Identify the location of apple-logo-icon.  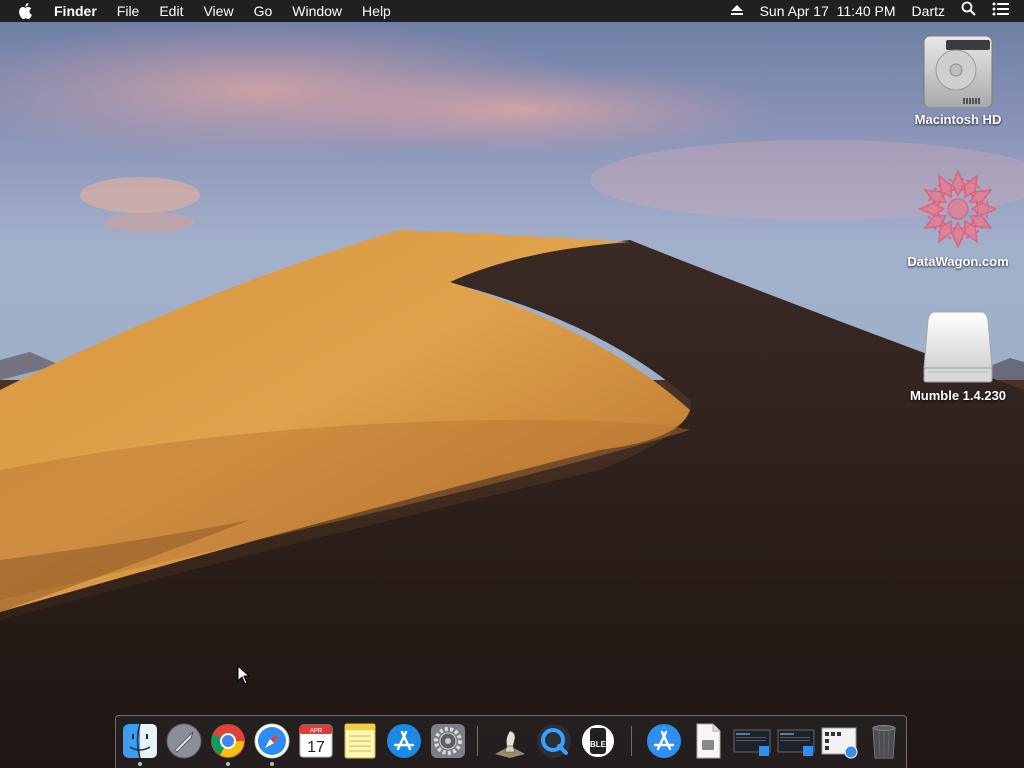
(25, 11).